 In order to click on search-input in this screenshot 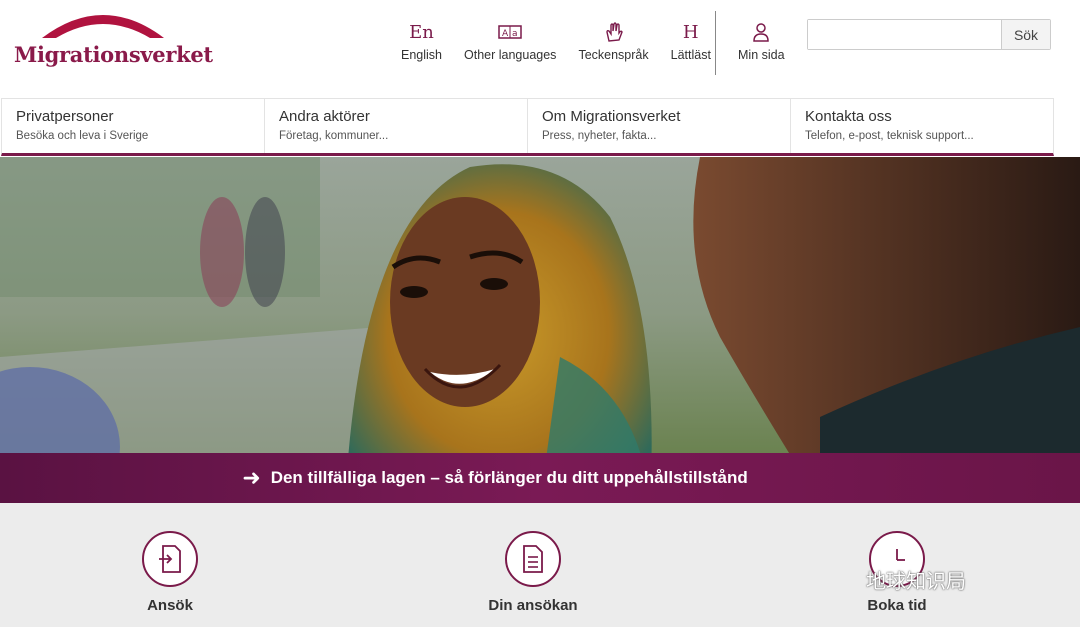, I will do `click(904, 34)`.